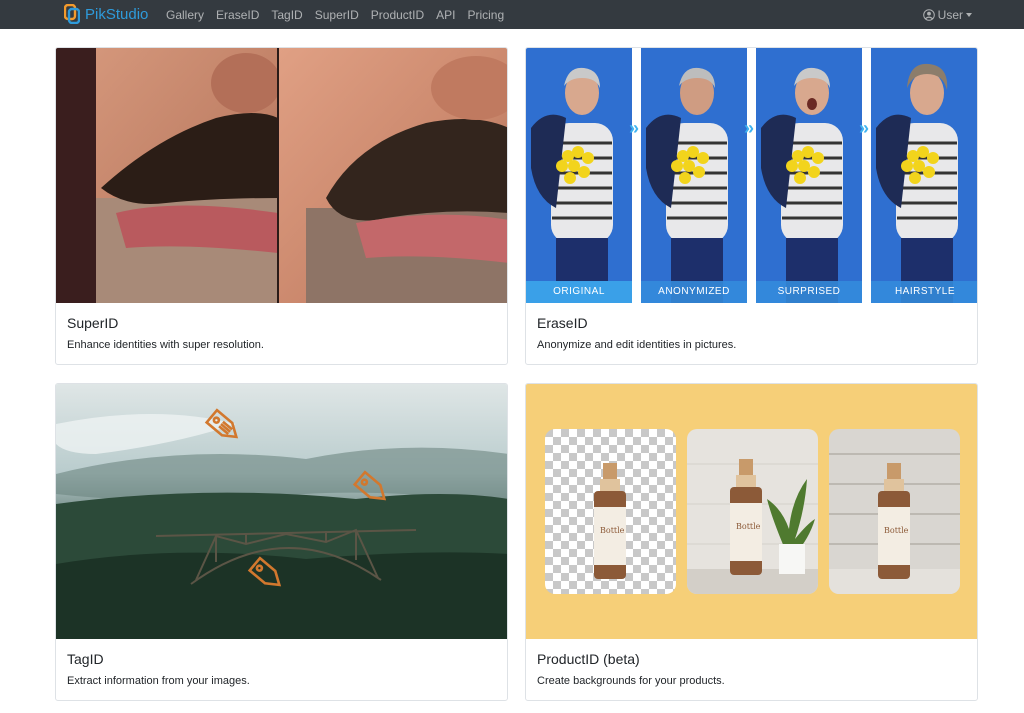 Image resolution: width=1024 pixels, height=713 pixels. I want to click on nav-link-gallery: Gallery, so click(185, 15).